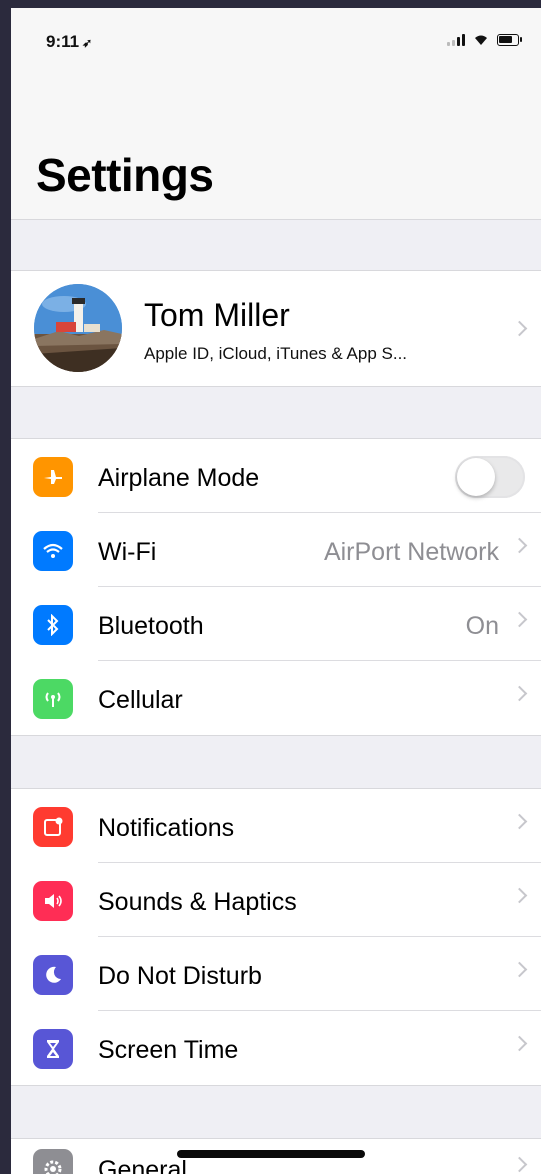 The height and width of the screenshot is (1174, 541). I want to click on bluetooth-icon, so click(53, 625).